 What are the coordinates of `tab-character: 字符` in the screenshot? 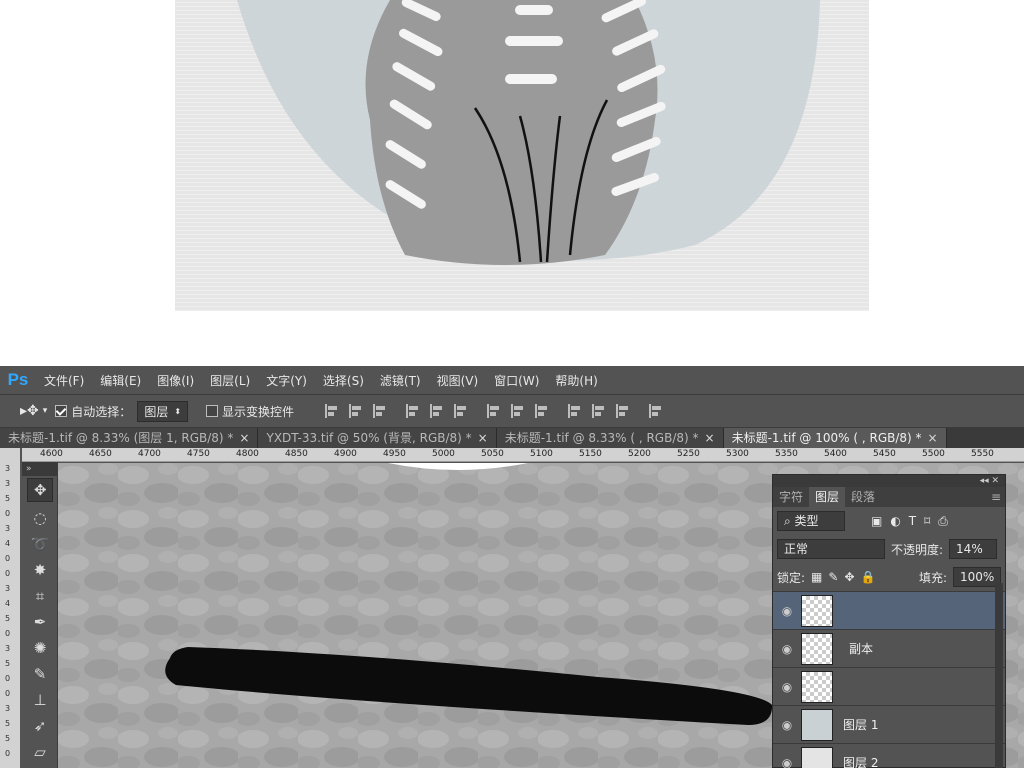 It's located at (791, 497).